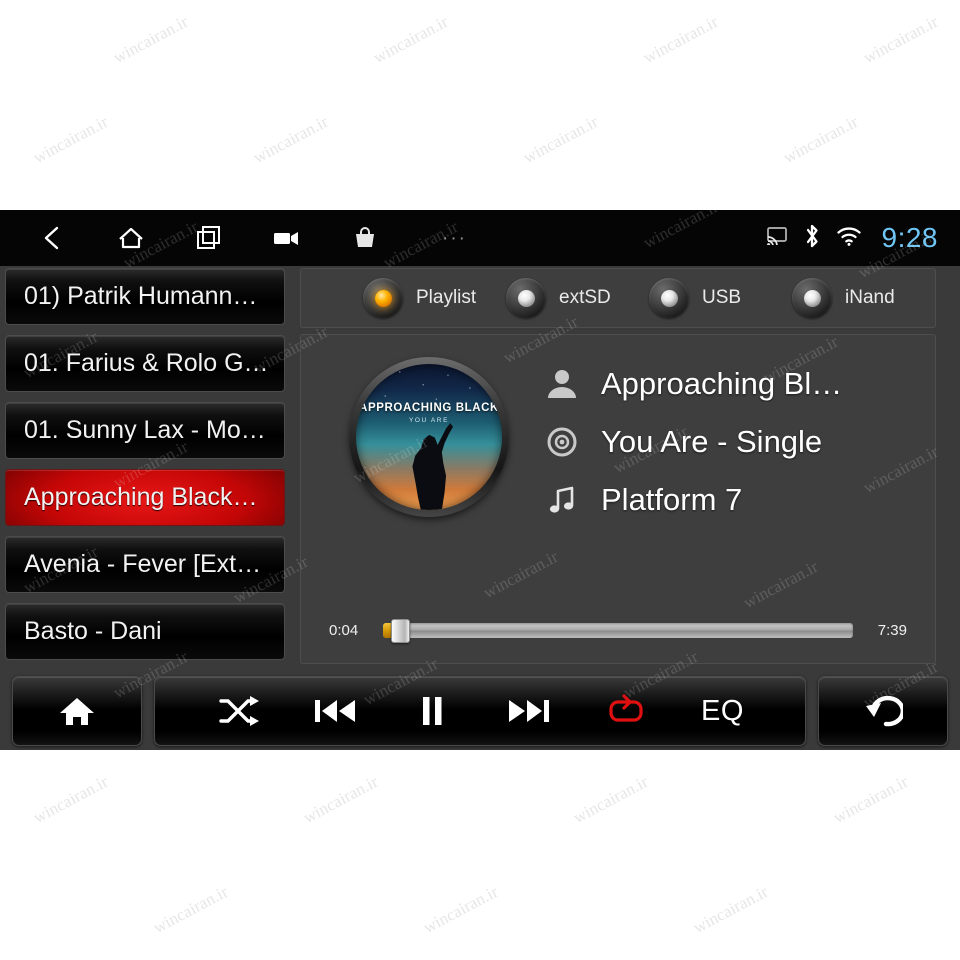 The height and width of the screenshot is (960, 960). What do you see at coordinates (429, 407) in the screenshot?
I see `album-art-title: APPROACHING BLACK` at bounding box center [429, 407].